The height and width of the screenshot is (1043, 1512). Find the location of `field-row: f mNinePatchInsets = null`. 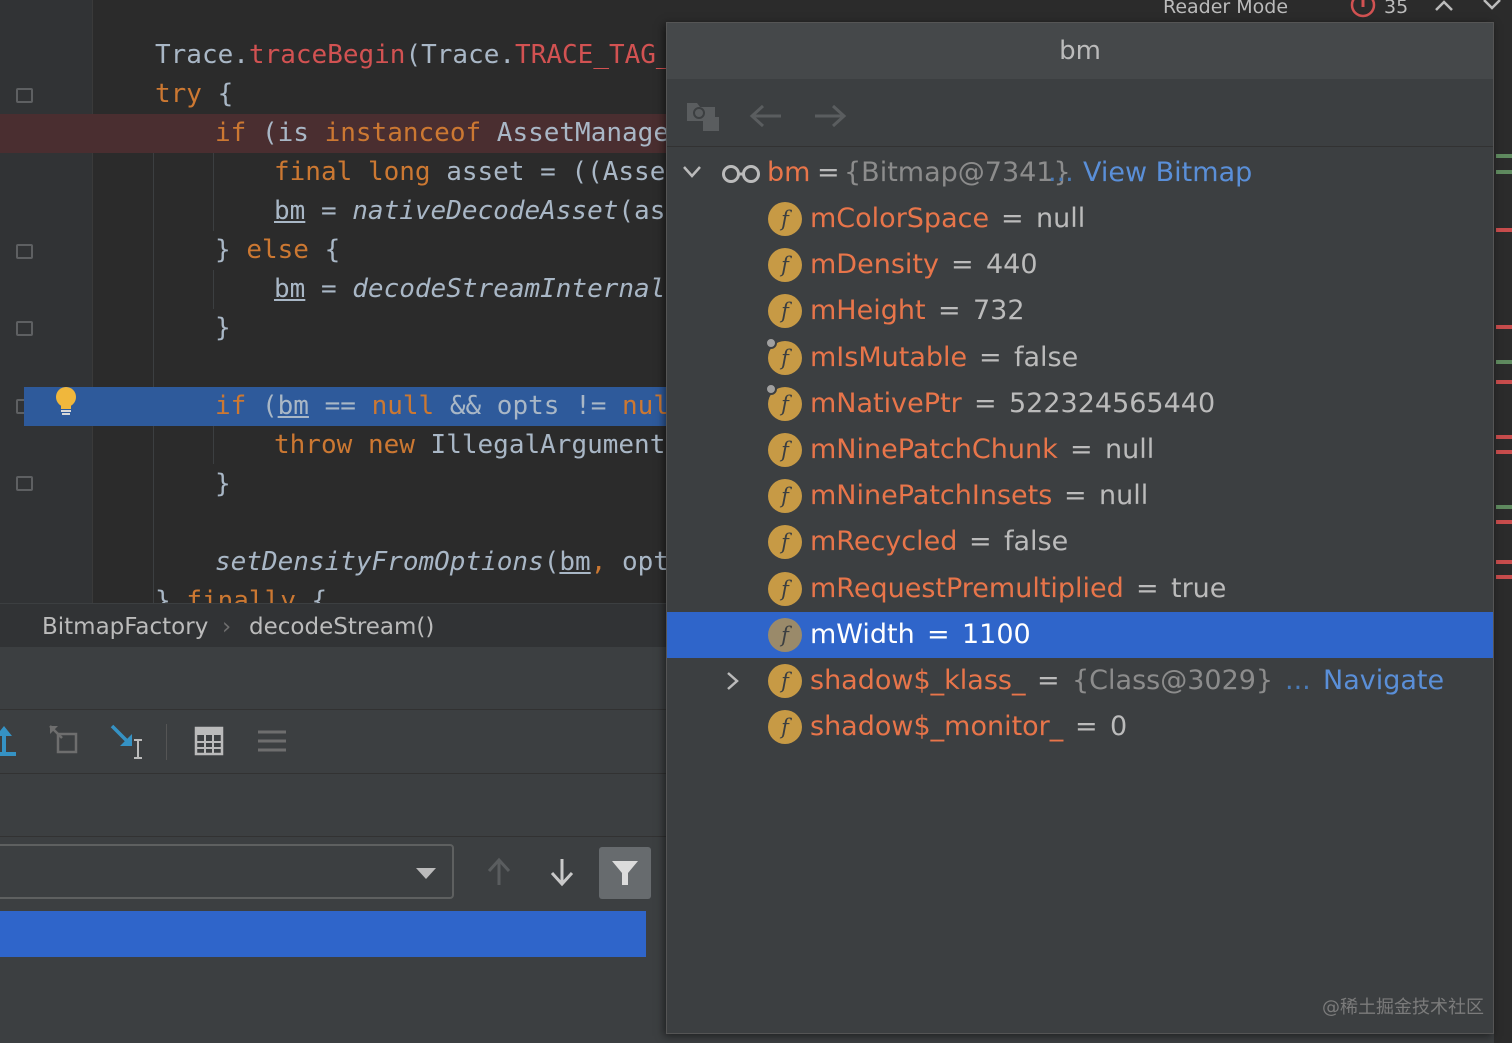

field-row: f mNinePatchInsets = null is located at coordinates (1080, 496).